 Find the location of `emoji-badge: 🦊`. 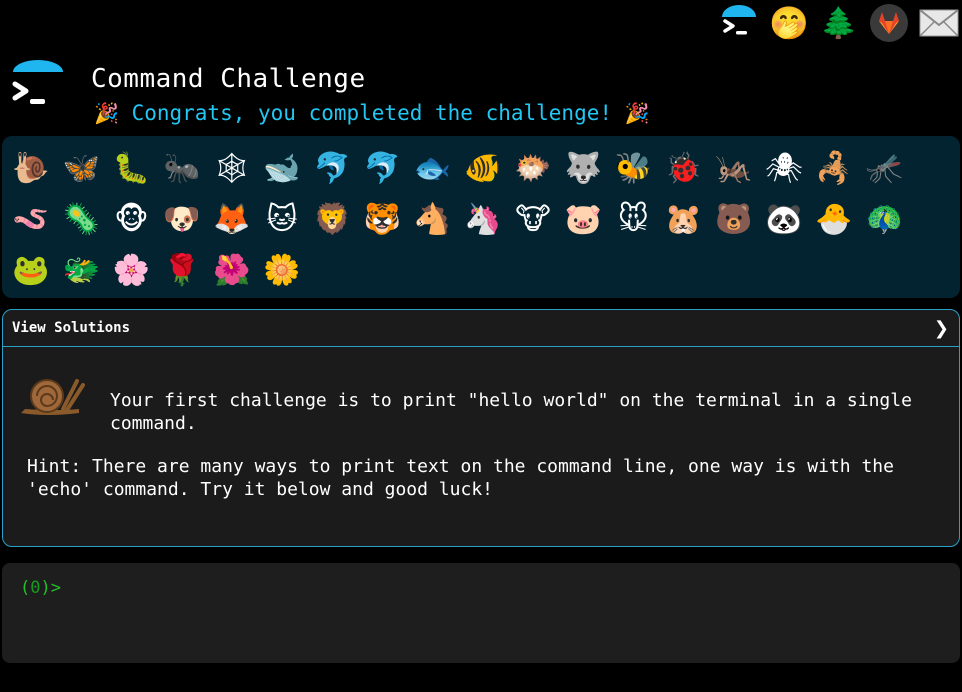

emoji-badge: 🦊 is located at coordinates (232, 219).